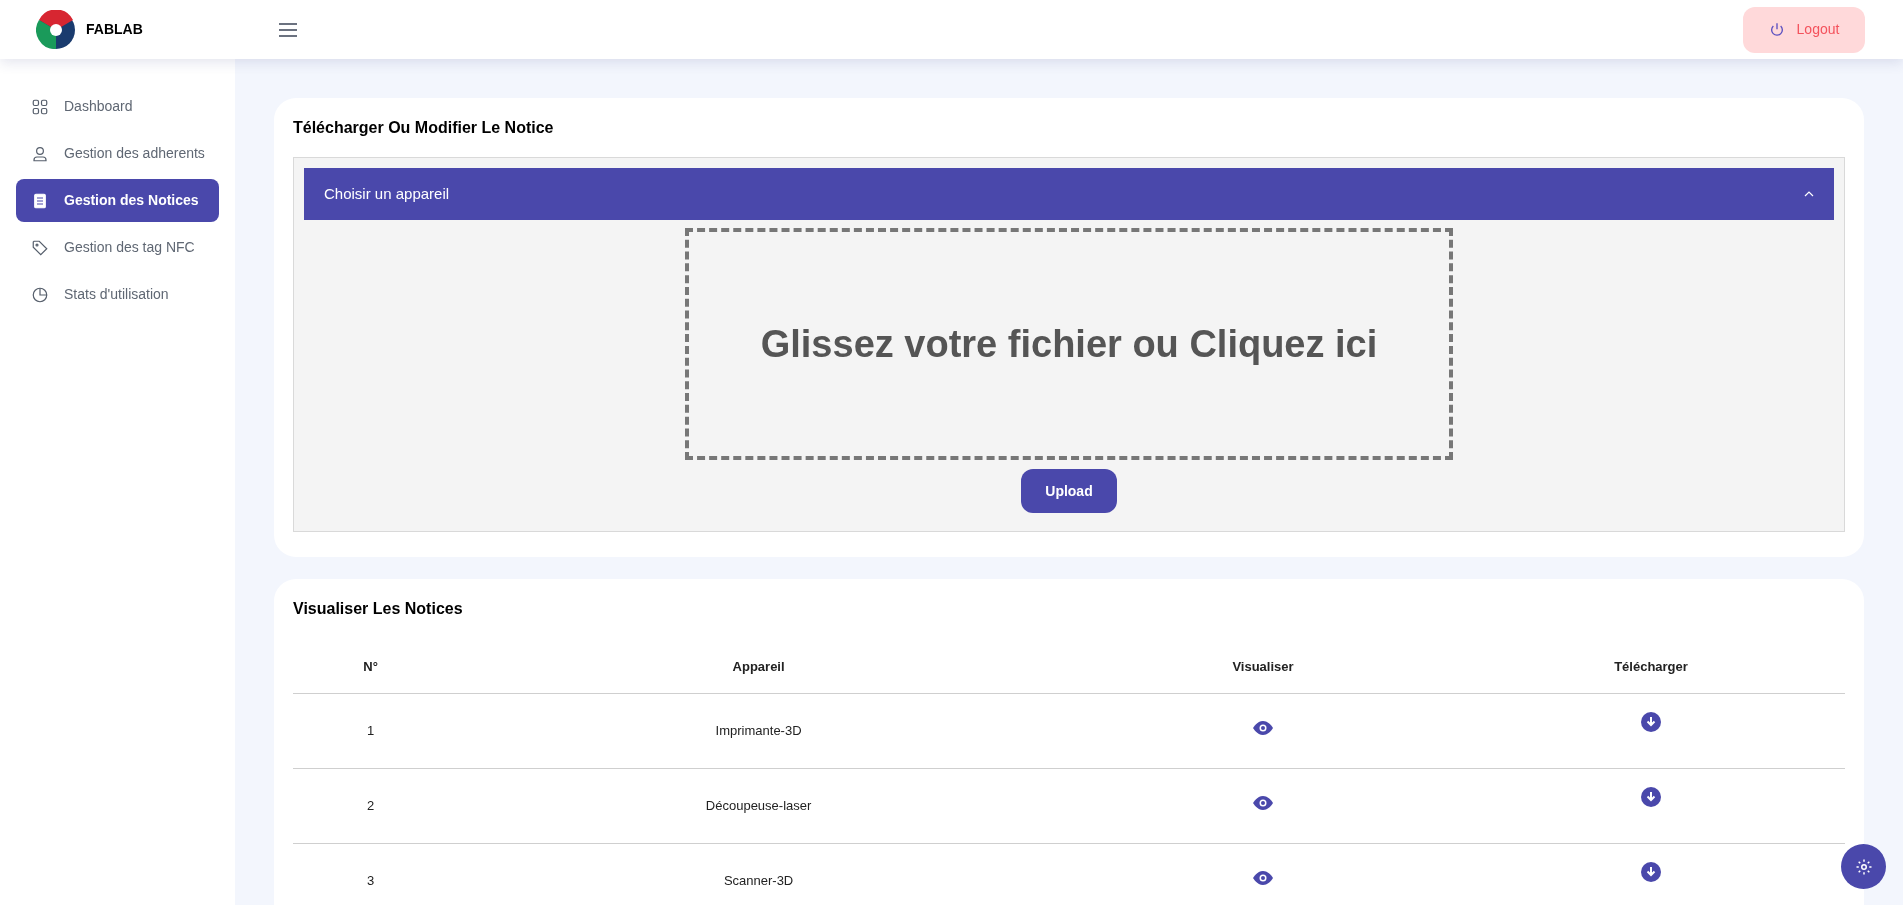 The width and height of the screenshot is (1903, 905). Describe the element at coordinates (371, 805) in the screenshot. I see `table-cell: 2` at that location.